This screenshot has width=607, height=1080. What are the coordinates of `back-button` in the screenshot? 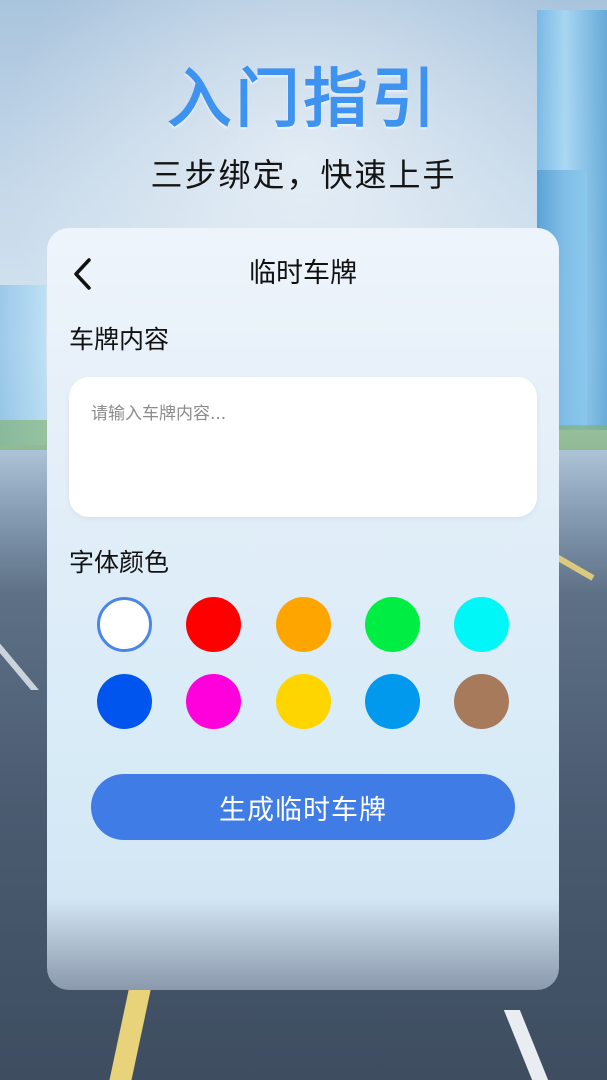 It's located at (83, 274).